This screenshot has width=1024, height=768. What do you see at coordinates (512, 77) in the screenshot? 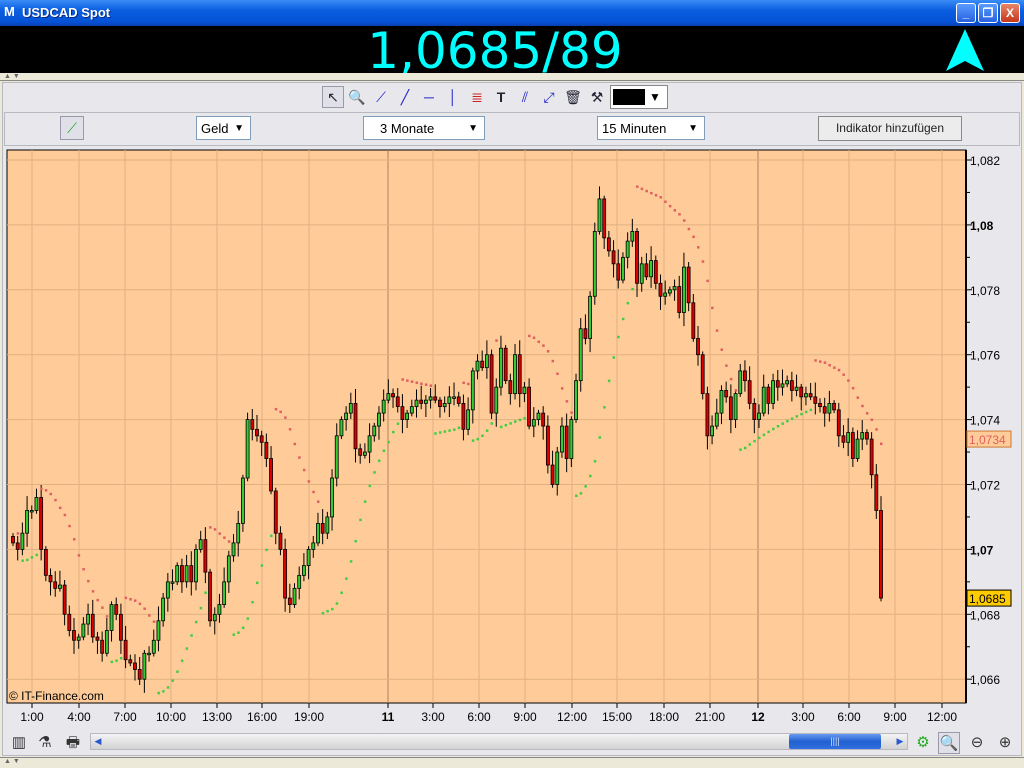
I see `collapse-strip: ▲ ▼` at bounding box center [512, 77].